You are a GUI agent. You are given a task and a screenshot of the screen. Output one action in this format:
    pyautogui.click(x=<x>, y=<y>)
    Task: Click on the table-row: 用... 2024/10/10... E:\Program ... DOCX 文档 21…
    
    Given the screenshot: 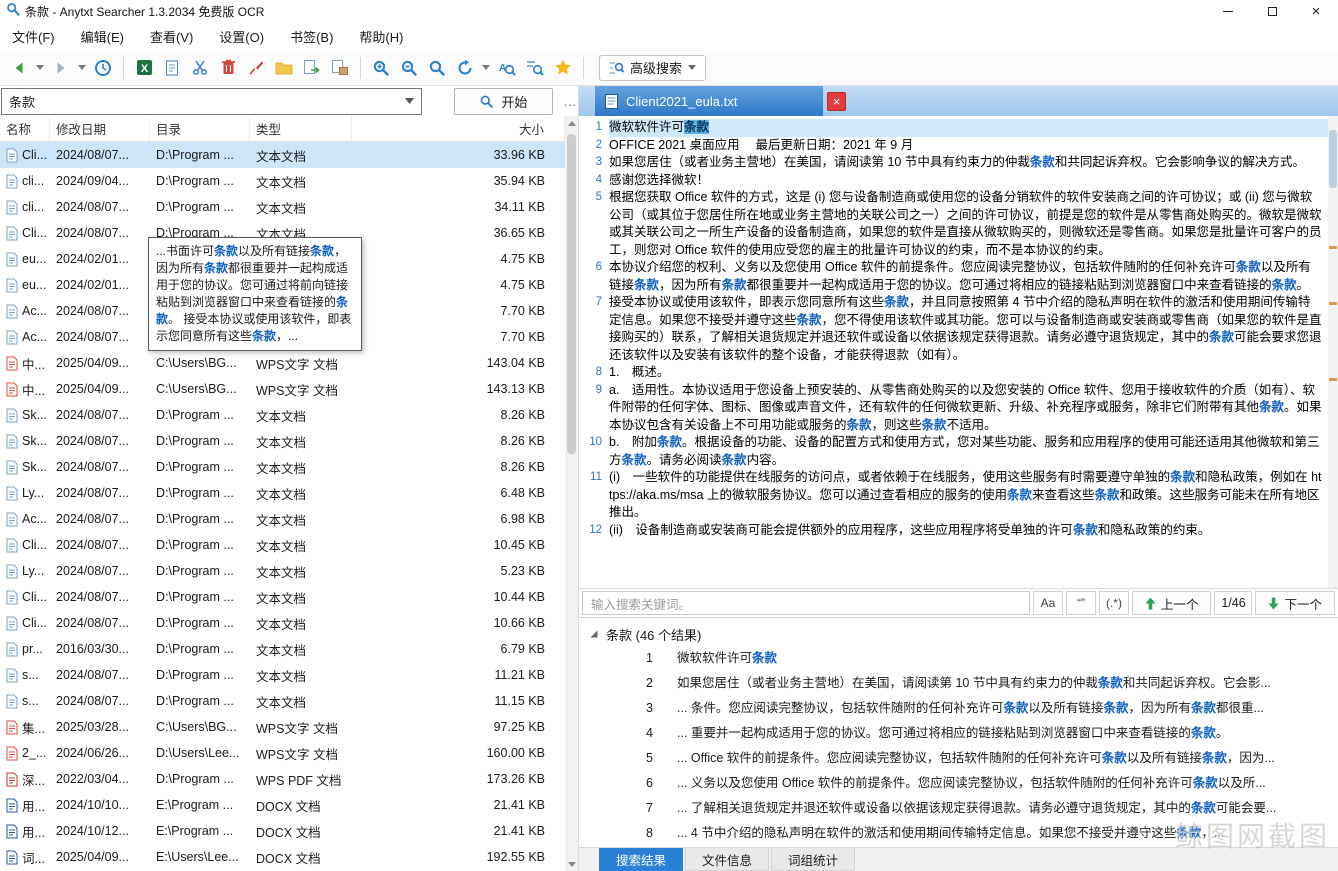 What is the action you would take?
    pyautogui.click(x=282, y=805)
    